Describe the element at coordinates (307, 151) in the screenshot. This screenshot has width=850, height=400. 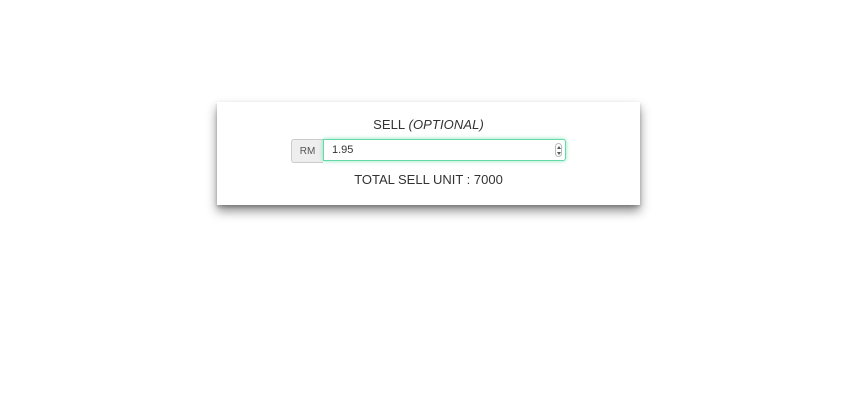
I see `currency-addon: RM` at that location.